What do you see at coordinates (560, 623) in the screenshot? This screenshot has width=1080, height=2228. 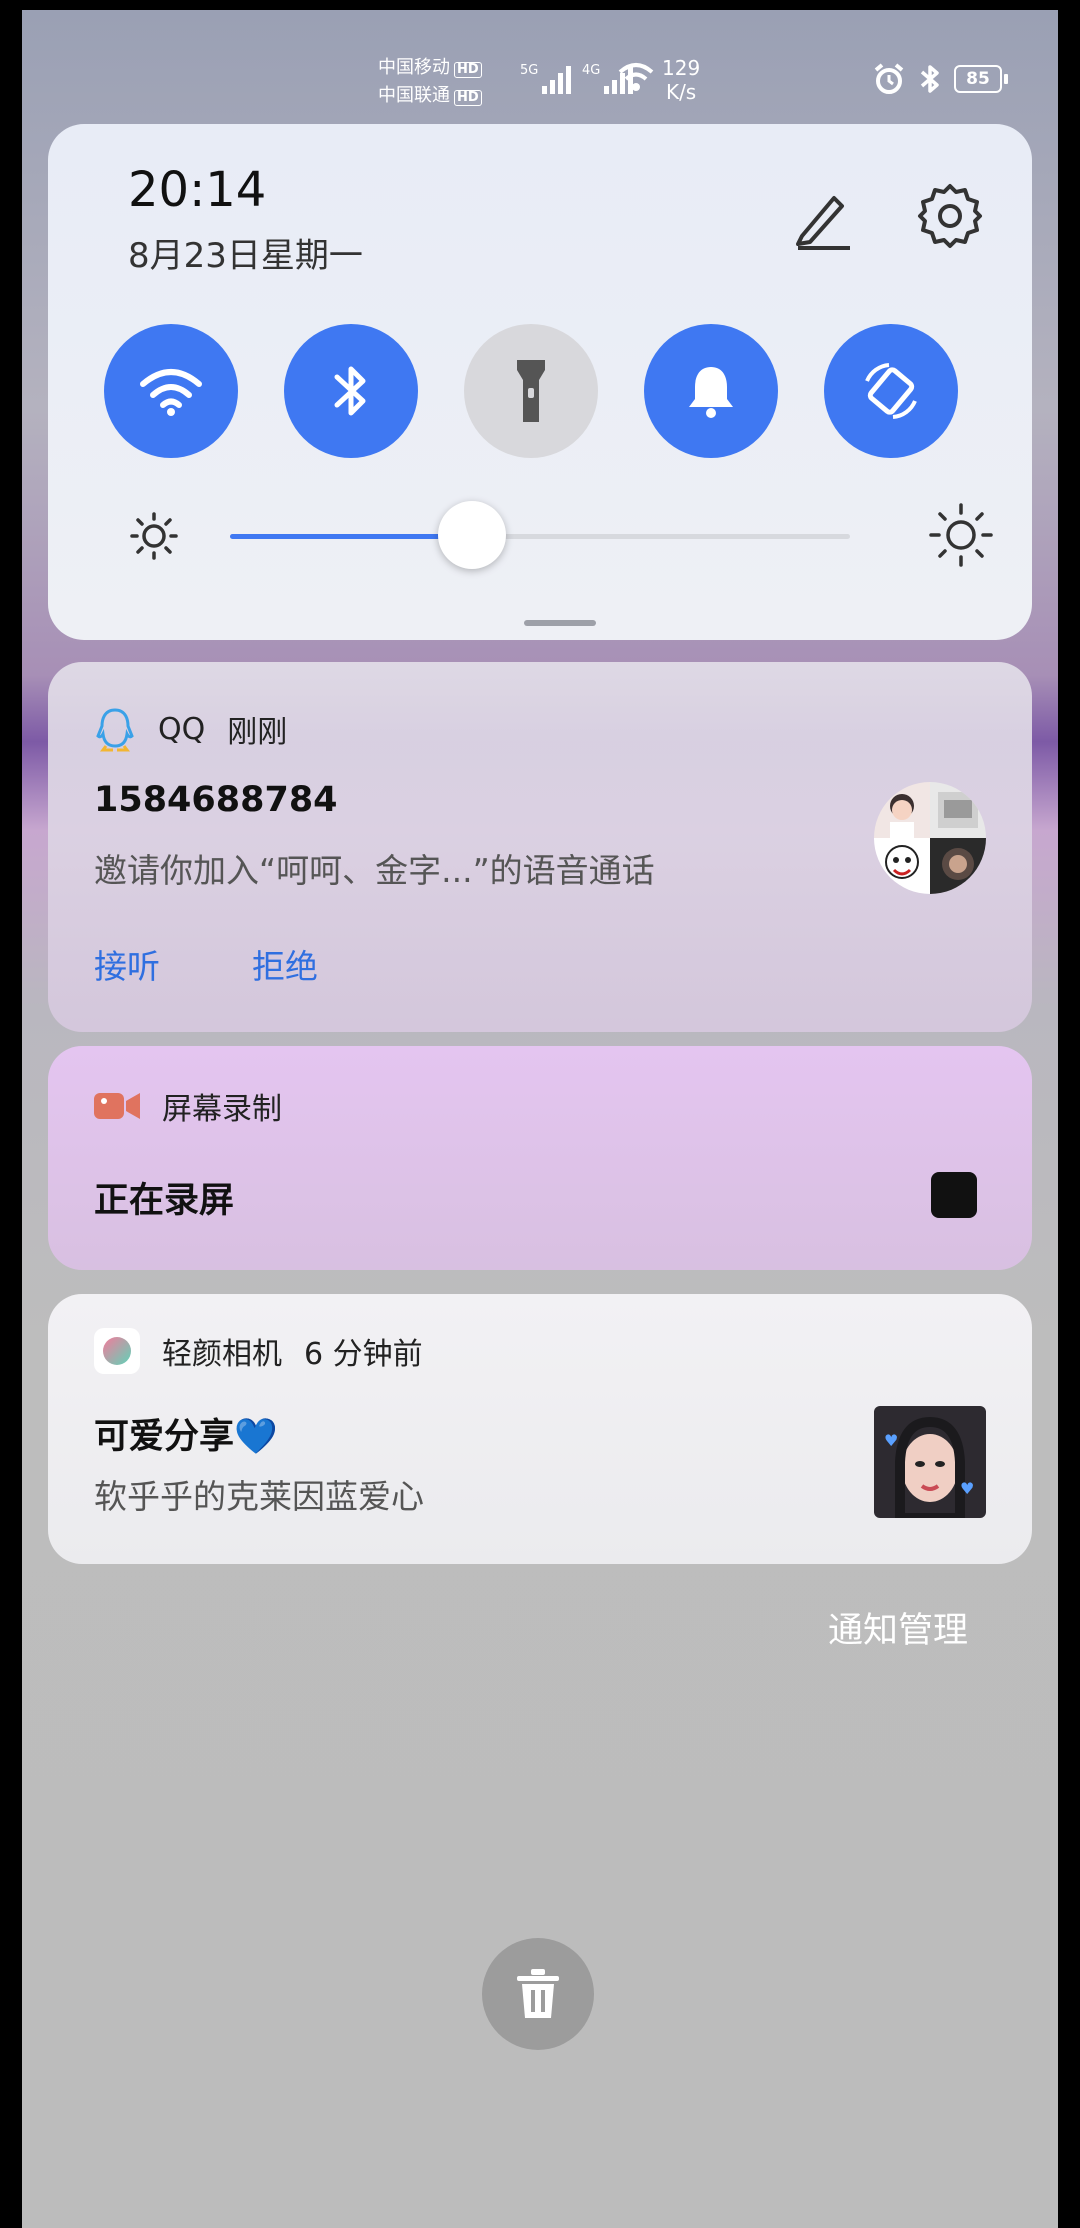 I see `panel-drag-handle` at bounding box center [560, 623].